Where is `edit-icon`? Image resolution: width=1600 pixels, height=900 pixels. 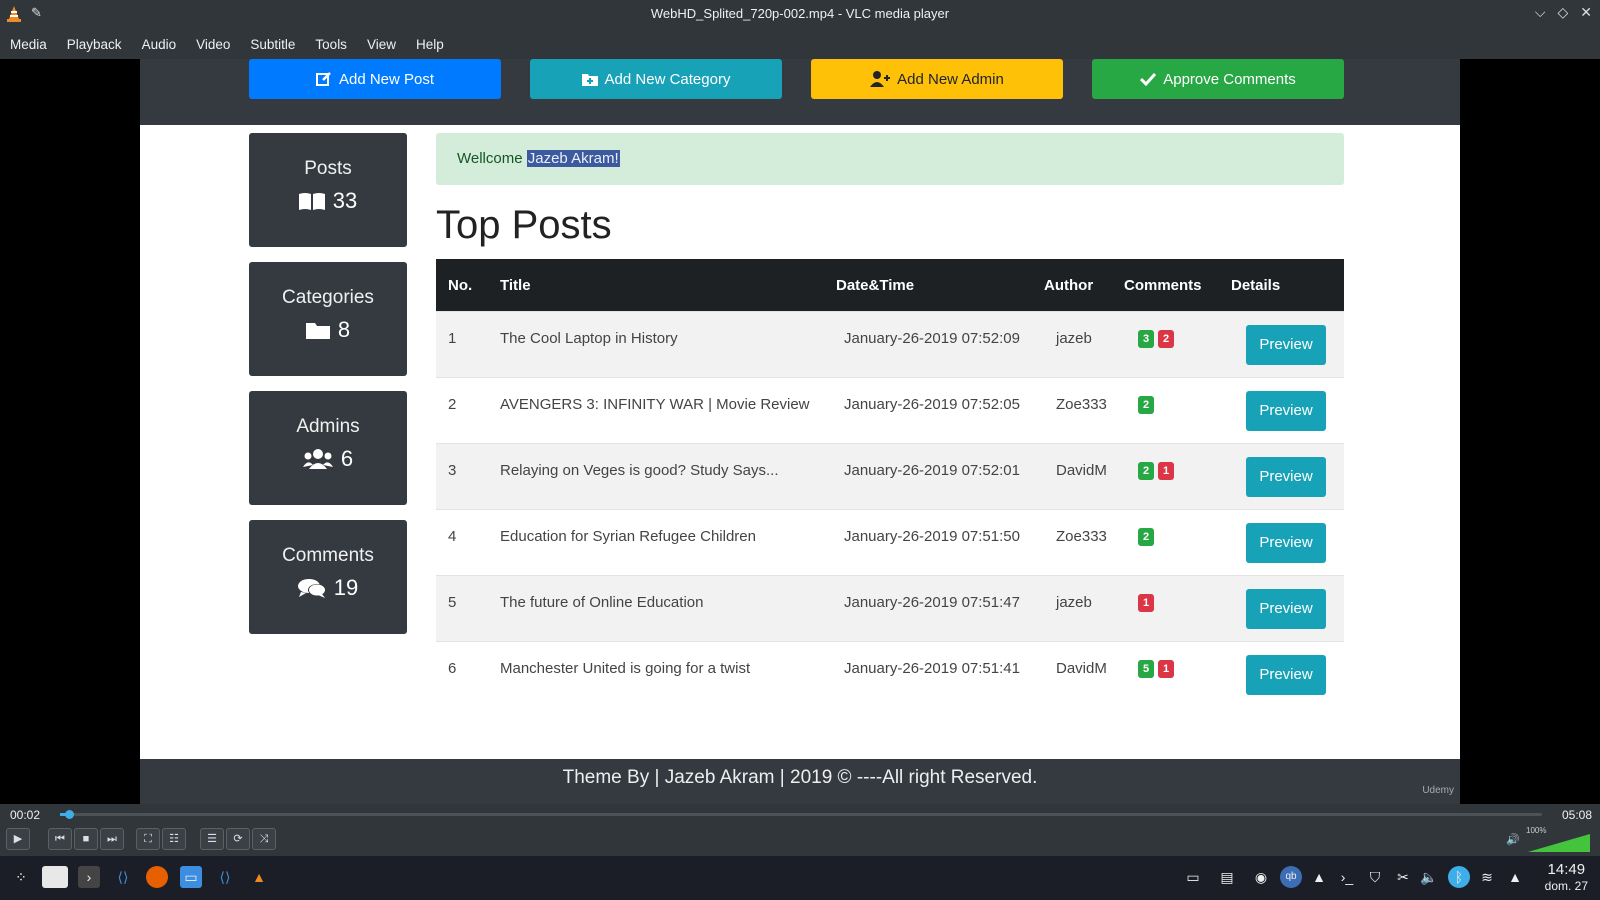 edit-icon is located at coordinates (323, 79).